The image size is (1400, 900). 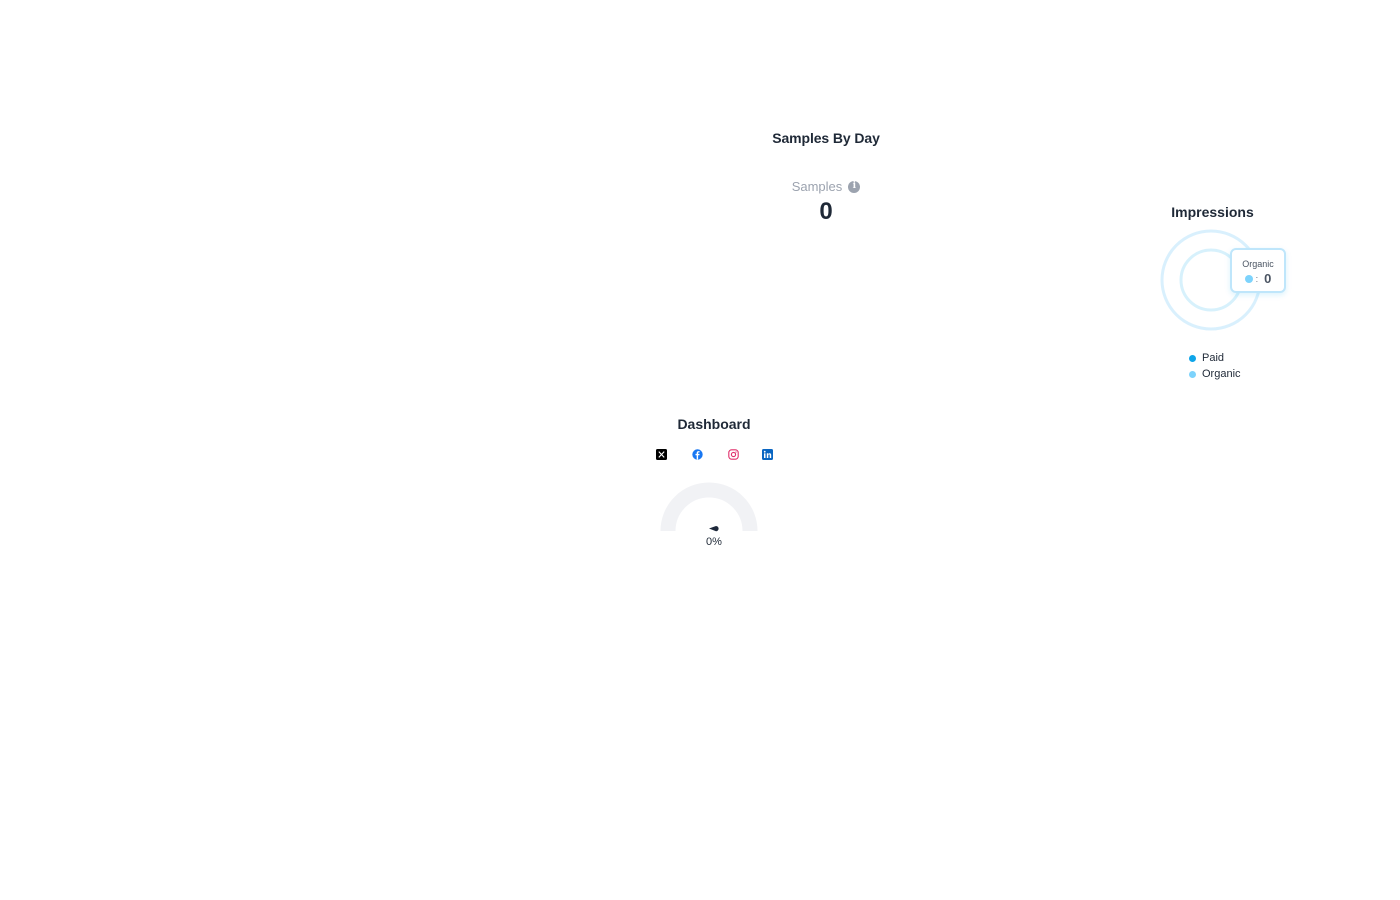 I want to click on legend-dot-paid, so click(x=1192, y=358).